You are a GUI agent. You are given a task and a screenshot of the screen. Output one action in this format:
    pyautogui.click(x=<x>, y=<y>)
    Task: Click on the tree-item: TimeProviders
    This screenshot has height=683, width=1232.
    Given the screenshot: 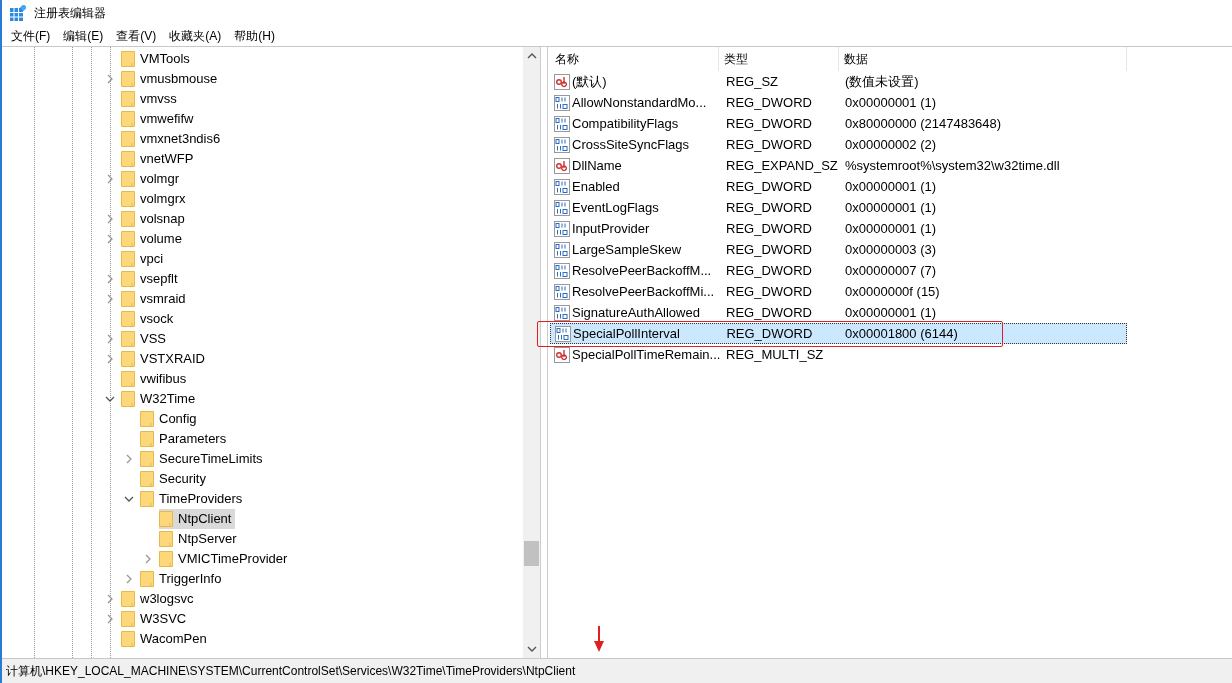 What is the action you would take?
    pyautogui.click(x=193, y=499)
    